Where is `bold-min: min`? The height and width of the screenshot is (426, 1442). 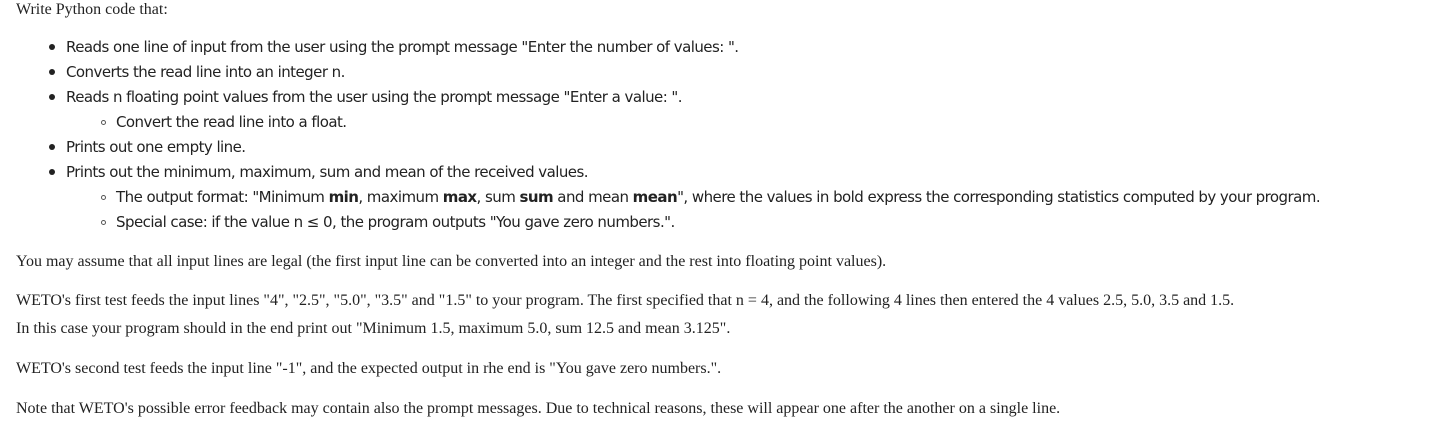
bold-min: min is located at coordinates (343, 197).